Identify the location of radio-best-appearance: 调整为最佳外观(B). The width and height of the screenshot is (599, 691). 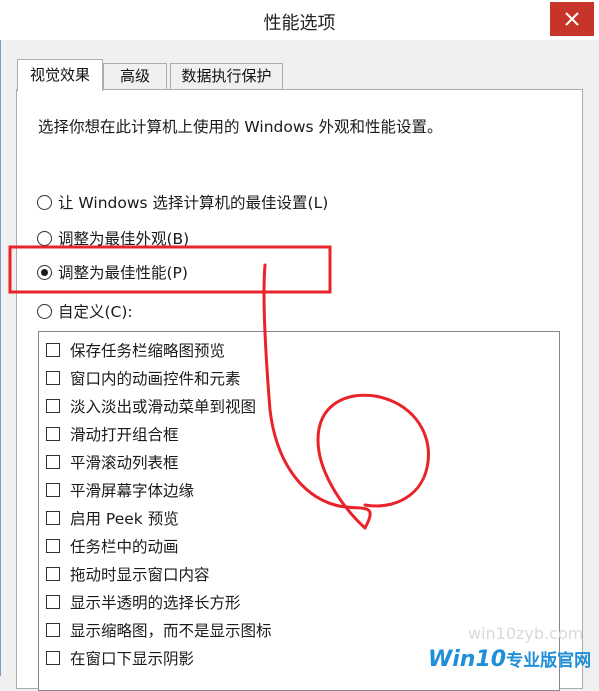
(113, 238).